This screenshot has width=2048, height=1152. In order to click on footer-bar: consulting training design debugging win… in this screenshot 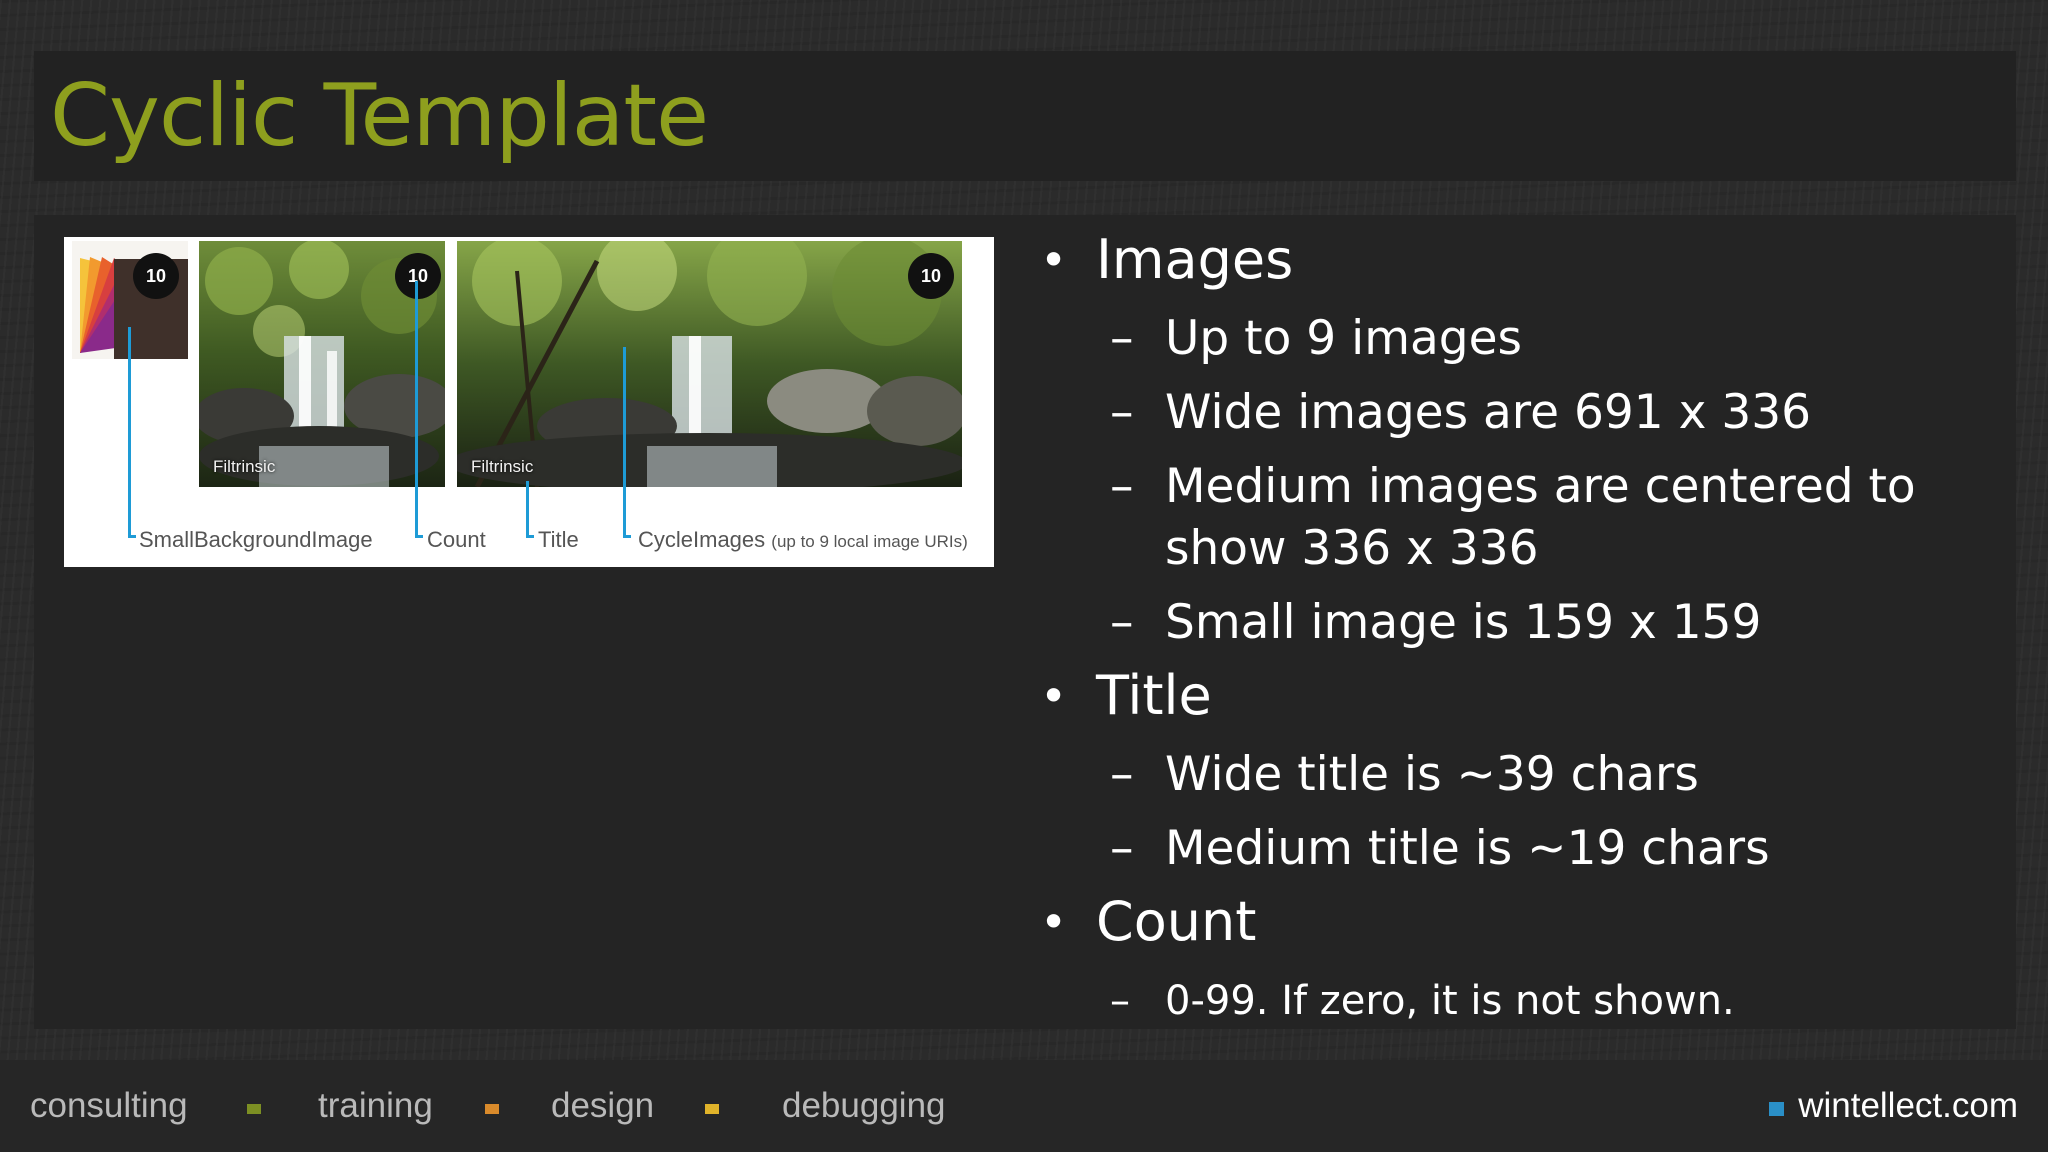, I will do `click(1024, 1106)`.